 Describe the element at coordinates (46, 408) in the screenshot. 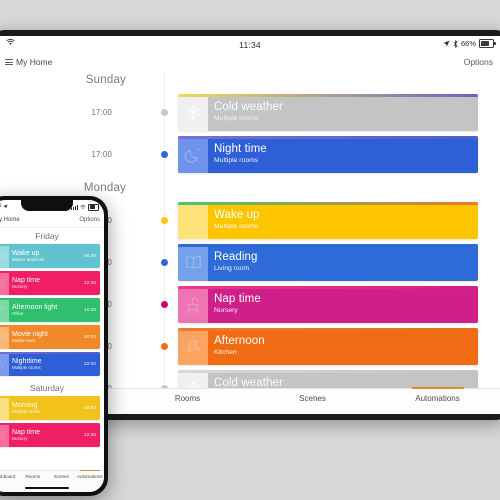

I see `card-text: Morning Multiple rooms` at that location.